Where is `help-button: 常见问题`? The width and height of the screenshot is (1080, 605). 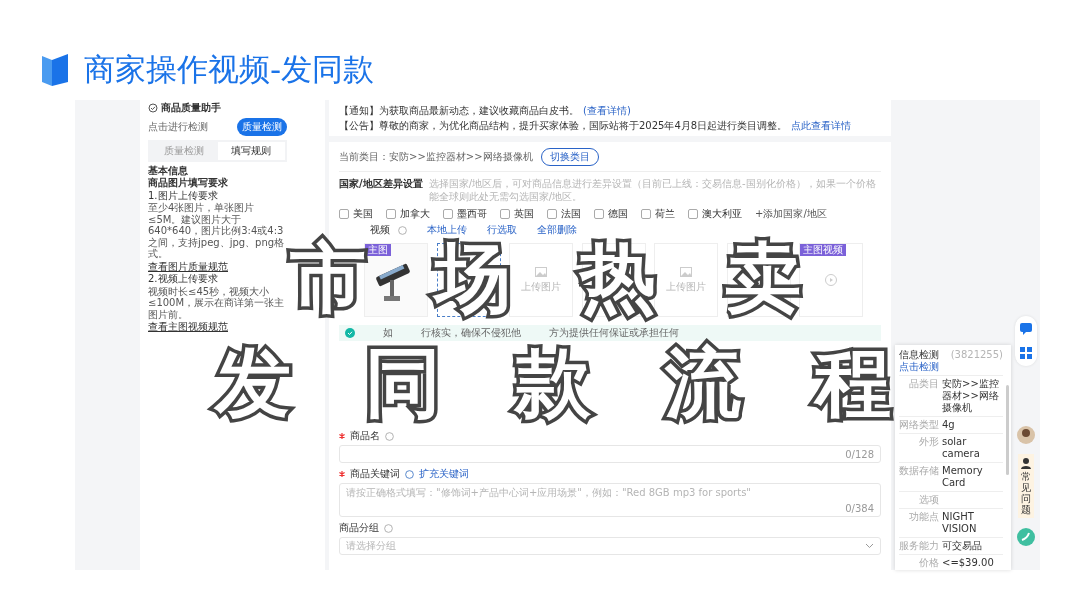 help-button: 常见问题 is located at coordinates (1026, 486).